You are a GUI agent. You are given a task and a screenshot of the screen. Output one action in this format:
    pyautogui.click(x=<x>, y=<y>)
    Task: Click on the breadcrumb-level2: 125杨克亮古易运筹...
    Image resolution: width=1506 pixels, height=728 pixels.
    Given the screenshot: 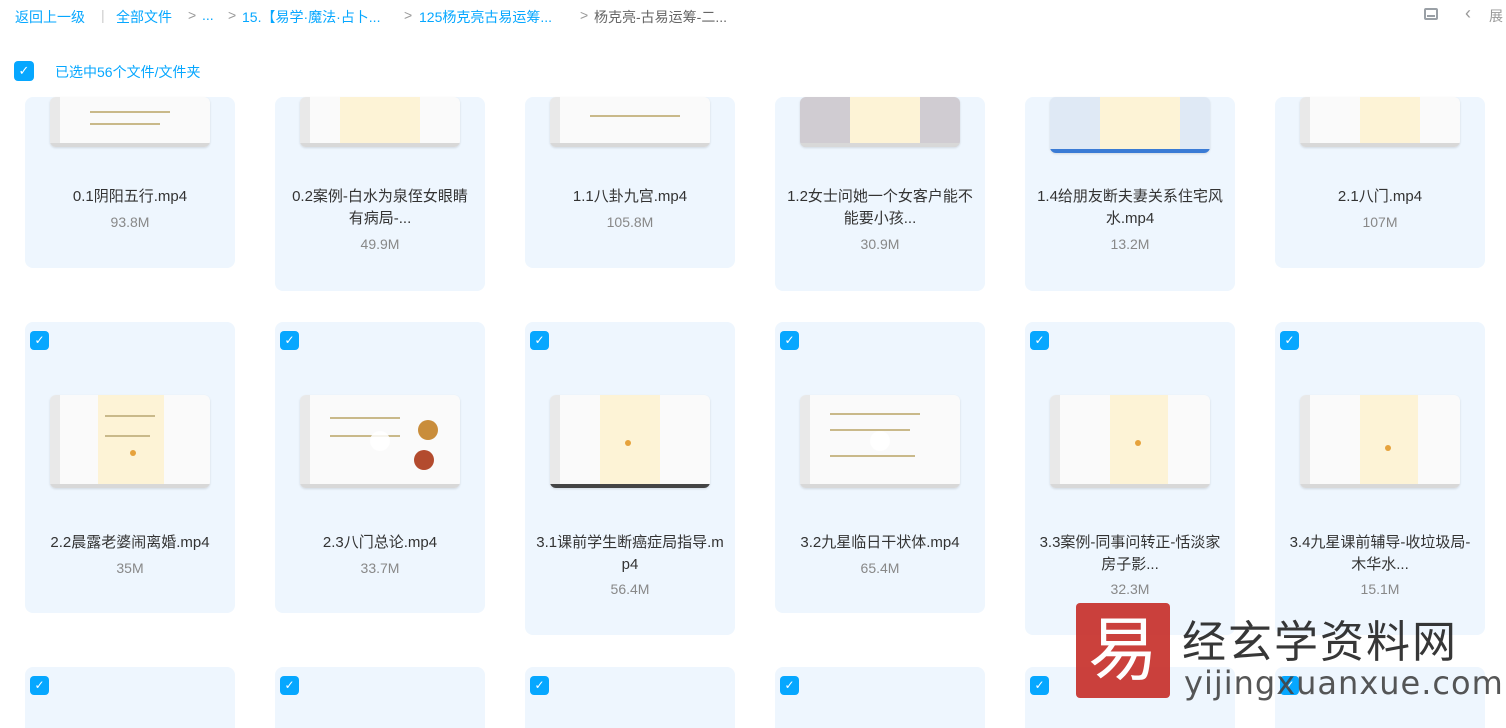 What is the action you would take?
    pyautogui.click(x=485, y=17)
    